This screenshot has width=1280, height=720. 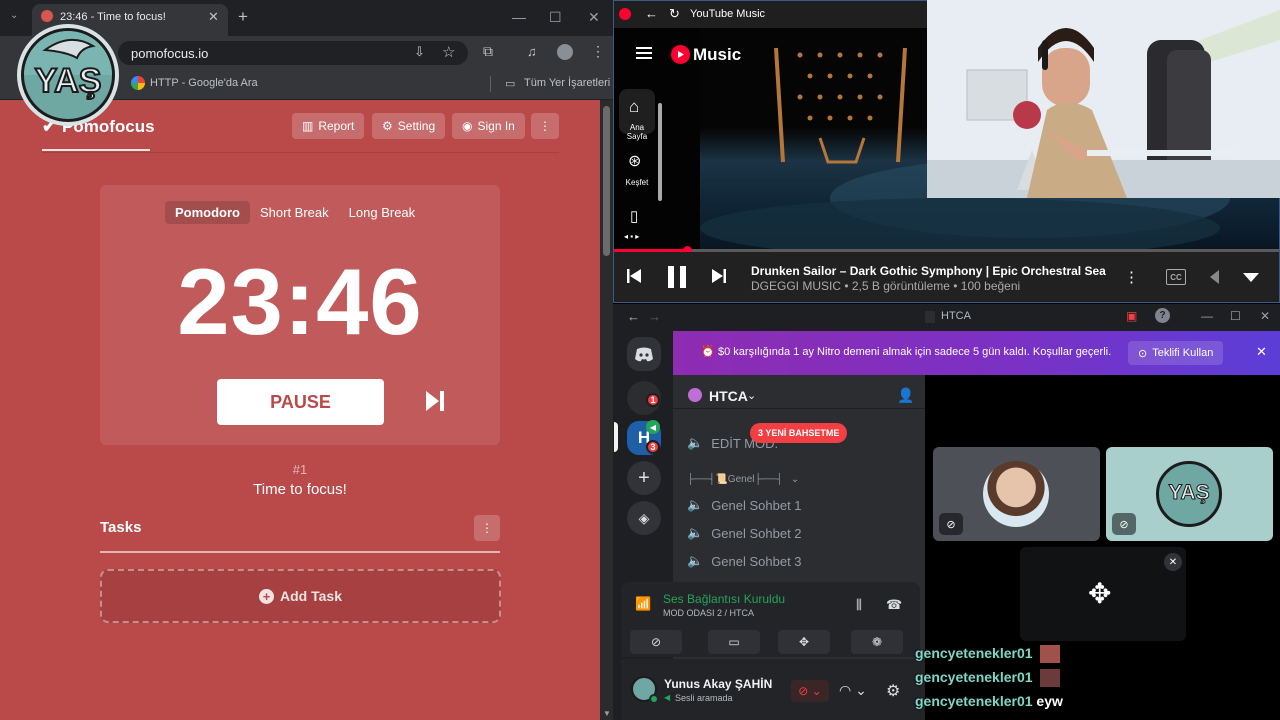 What do you see at coordinates (14, 15) in the screenshot?
I see `tab-search-icon: ⌄` at bounding box center [14, 15].